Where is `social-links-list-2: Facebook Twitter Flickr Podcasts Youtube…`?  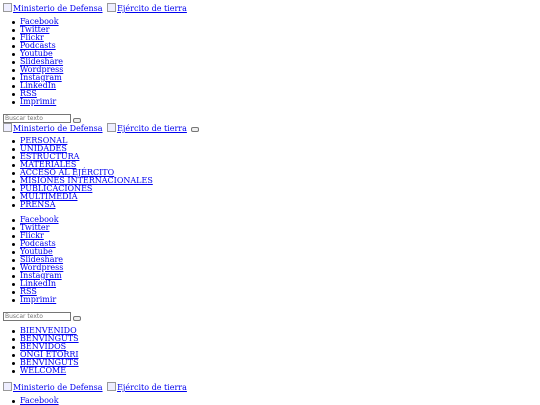 social-links-list-2: Facebook Twitter Flickr Podcasts Youtube… is located at coordinates (33, 260).